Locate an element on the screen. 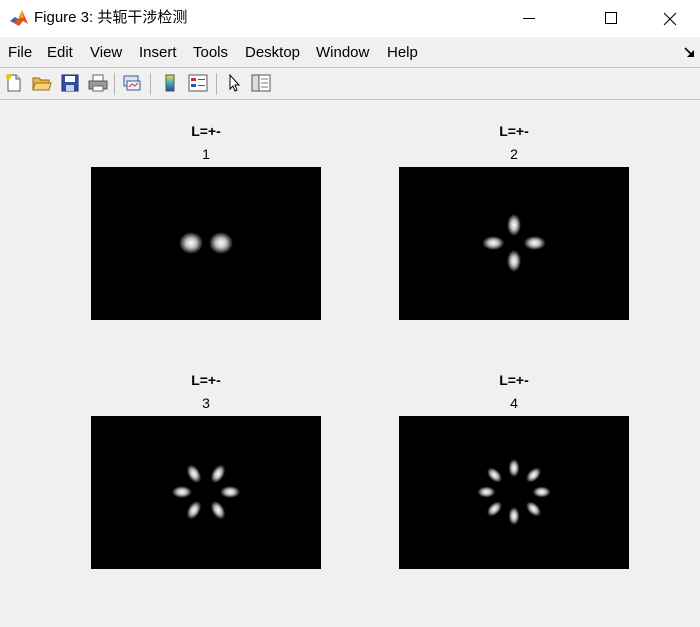 The height and width of the screenshot is (627, 700). insert-colorbar-button is located at coordinates (170, 83).